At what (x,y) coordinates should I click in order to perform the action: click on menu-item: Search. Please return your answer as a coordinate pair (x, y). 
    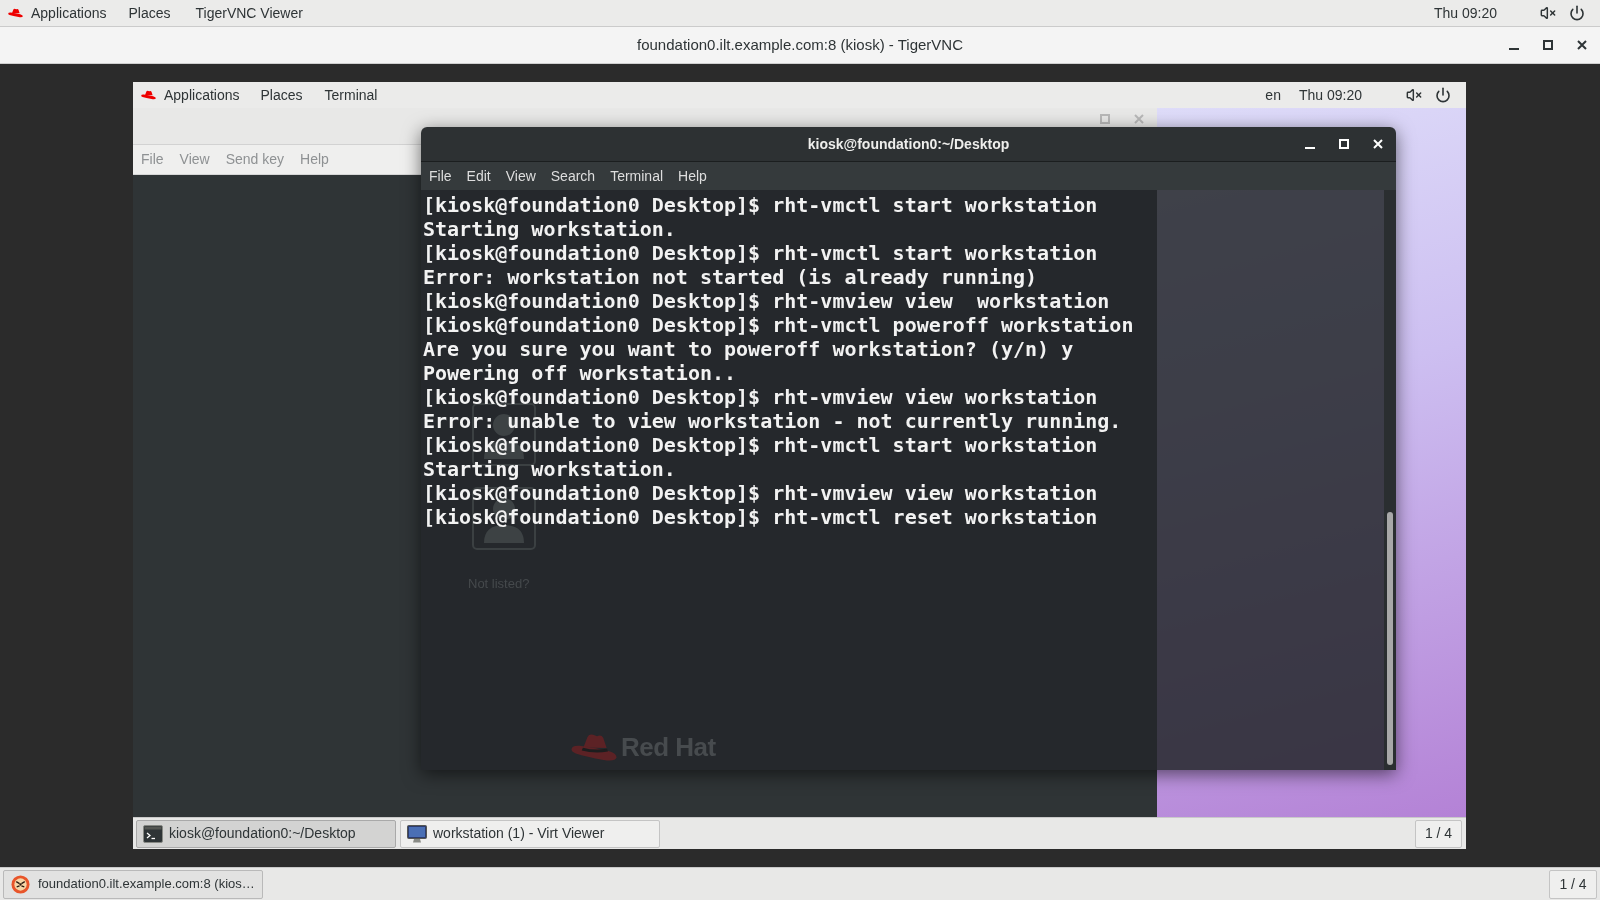
    Looking at the image, I should click on (573, 176).